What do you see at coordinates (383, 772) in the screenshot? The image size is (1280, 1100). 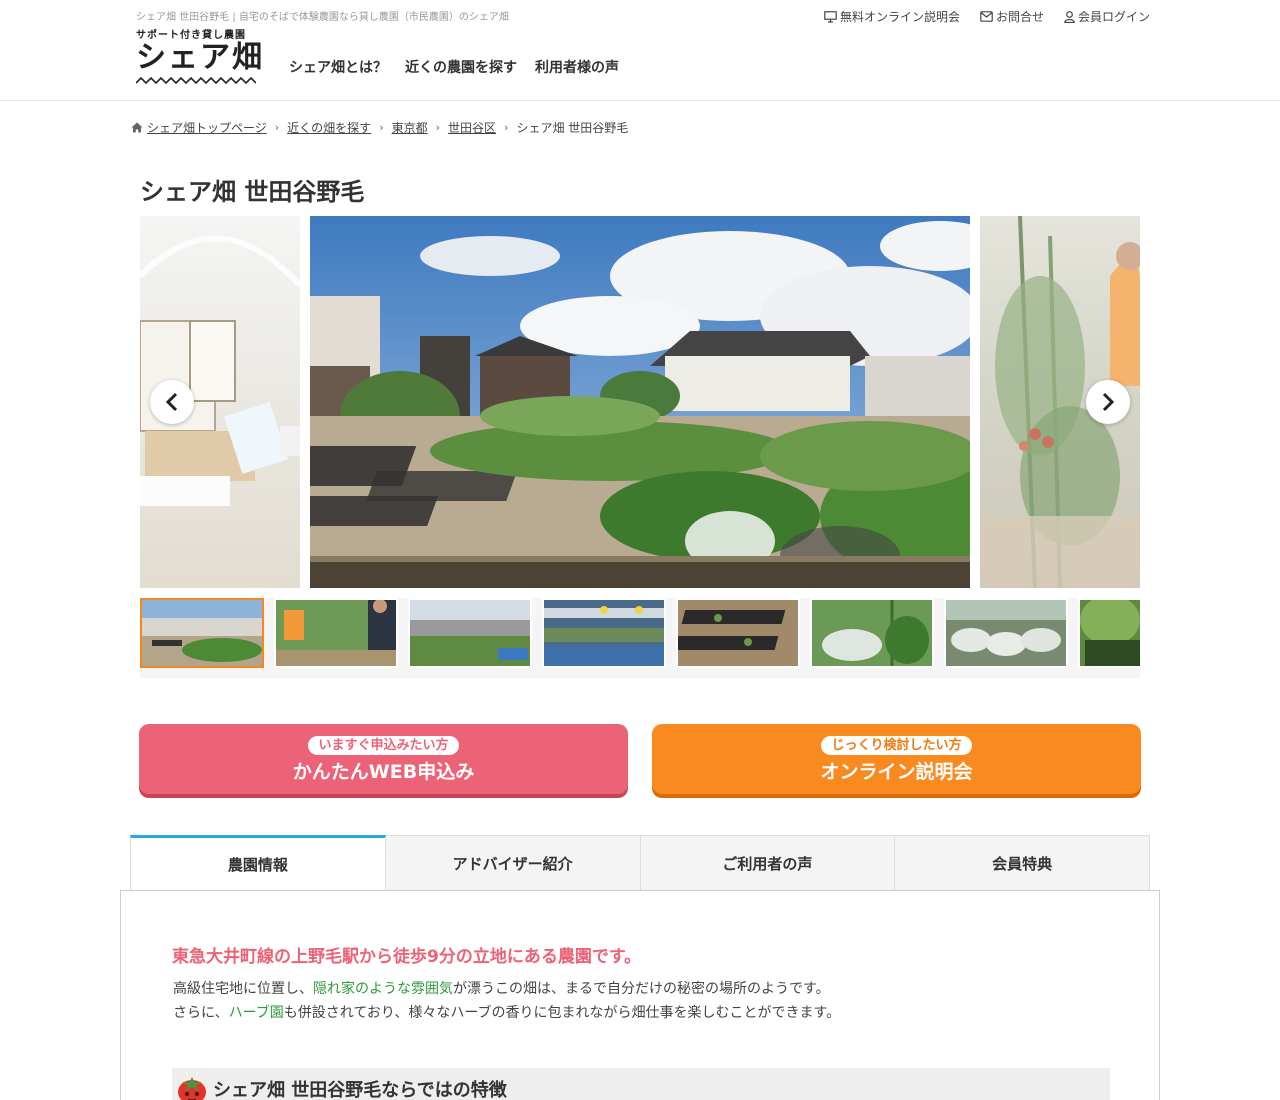 I see `apply-label: かんたんWEB申込み` at bounding box center [383, 772].